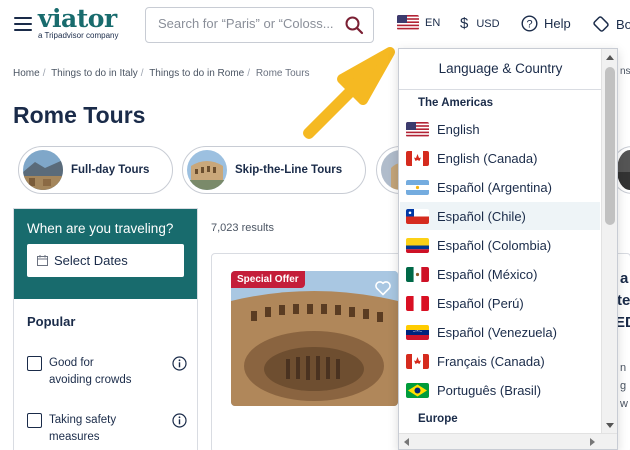 This screenshot has width=630, height=450. What do you see at coordinates (611, 24) in the screenshot?
I see `bookings-link: Bo` at bounding box center [611, 24].